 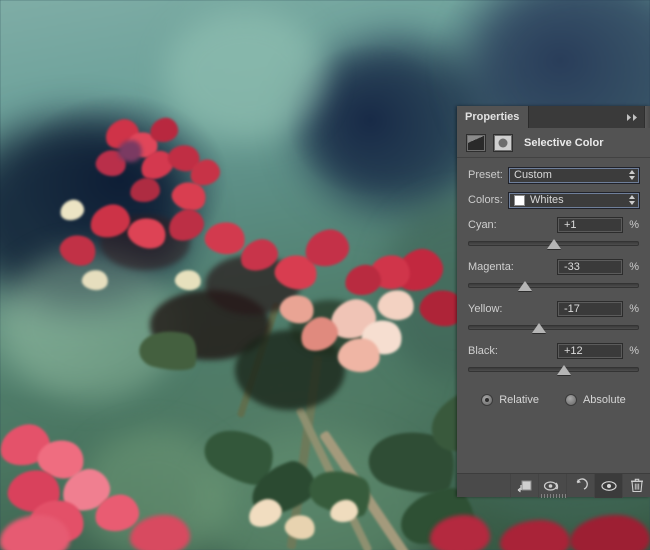 I want to click on slider-group: Cyan: +1%, so click(x=553, y=233).